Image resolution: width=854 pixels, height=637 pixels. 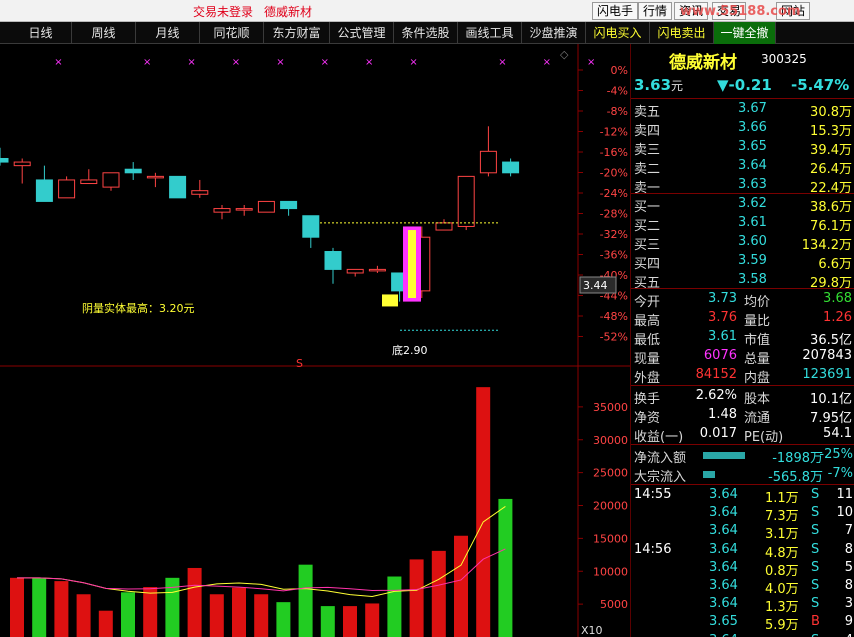 I want to click on stat-label: PE(动), so click(x=764, y=437).